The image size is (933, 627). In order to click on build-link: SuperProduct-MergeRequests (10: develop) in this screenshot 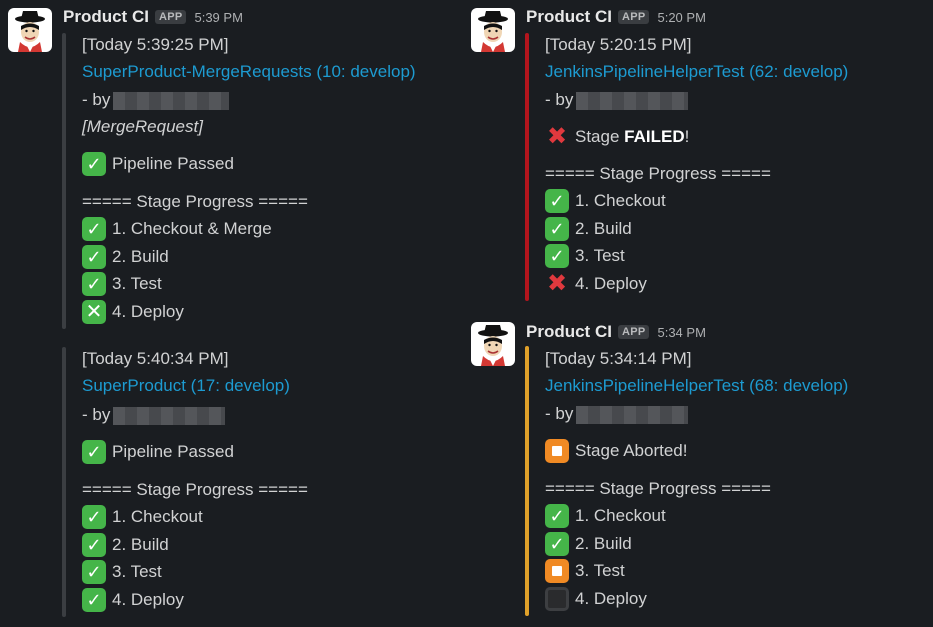, I will do `click(249, 72)`.